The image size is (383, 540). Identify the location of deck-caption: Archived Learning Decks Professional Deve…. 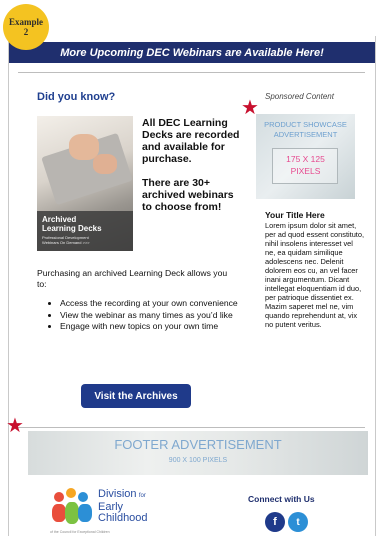
(85, 231).